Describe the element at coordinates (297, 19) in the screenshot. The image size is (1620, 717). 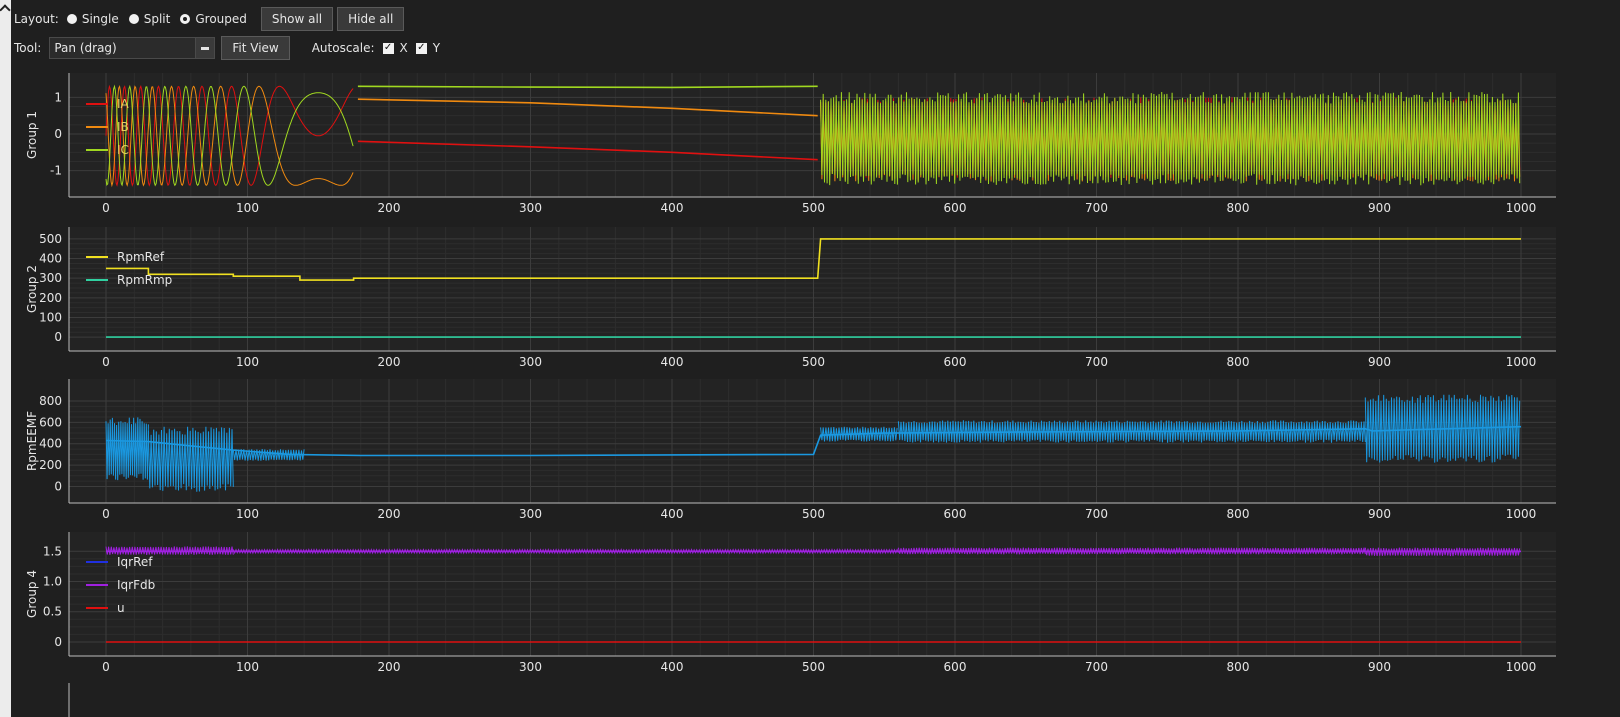
I see `show-all-button: Show all` at that location.